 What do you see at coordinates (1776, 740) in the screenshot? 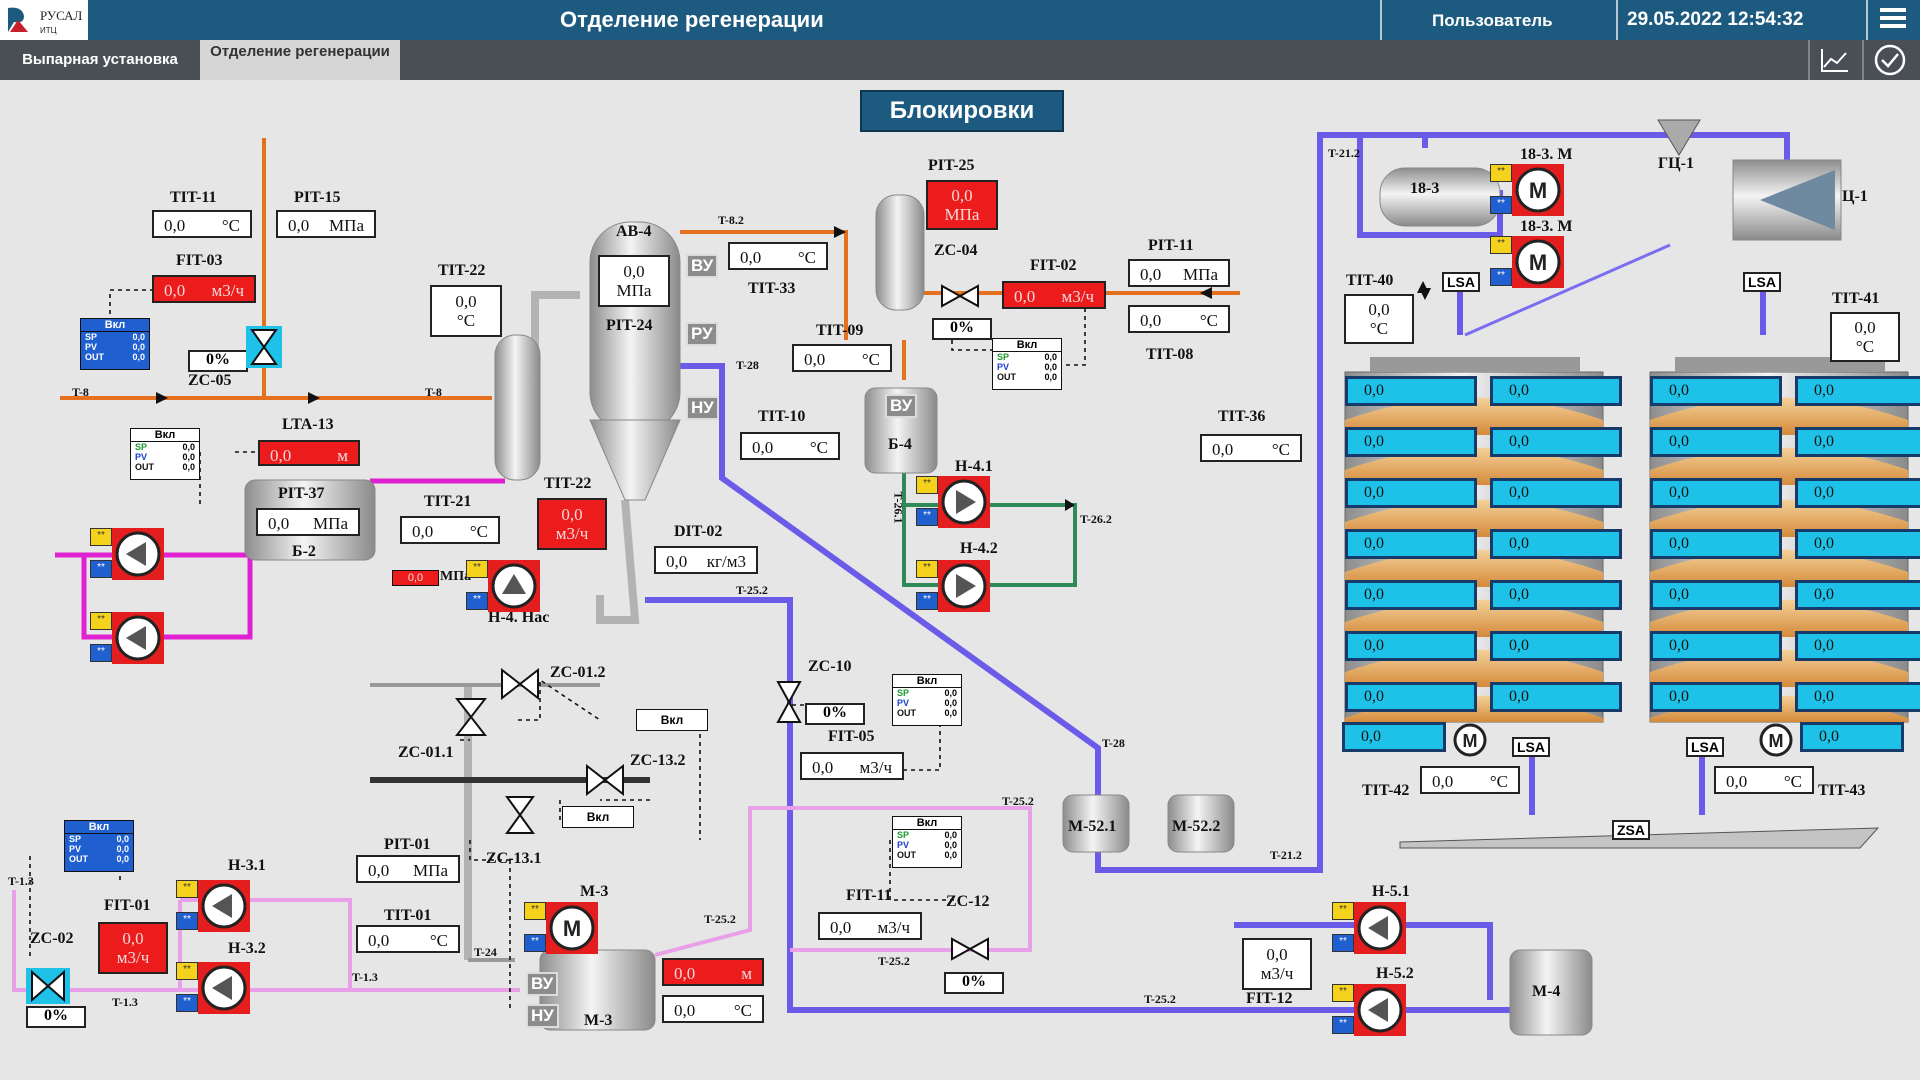
I see `filter2-motor-icon: М` at bounding box center [1776, 740].